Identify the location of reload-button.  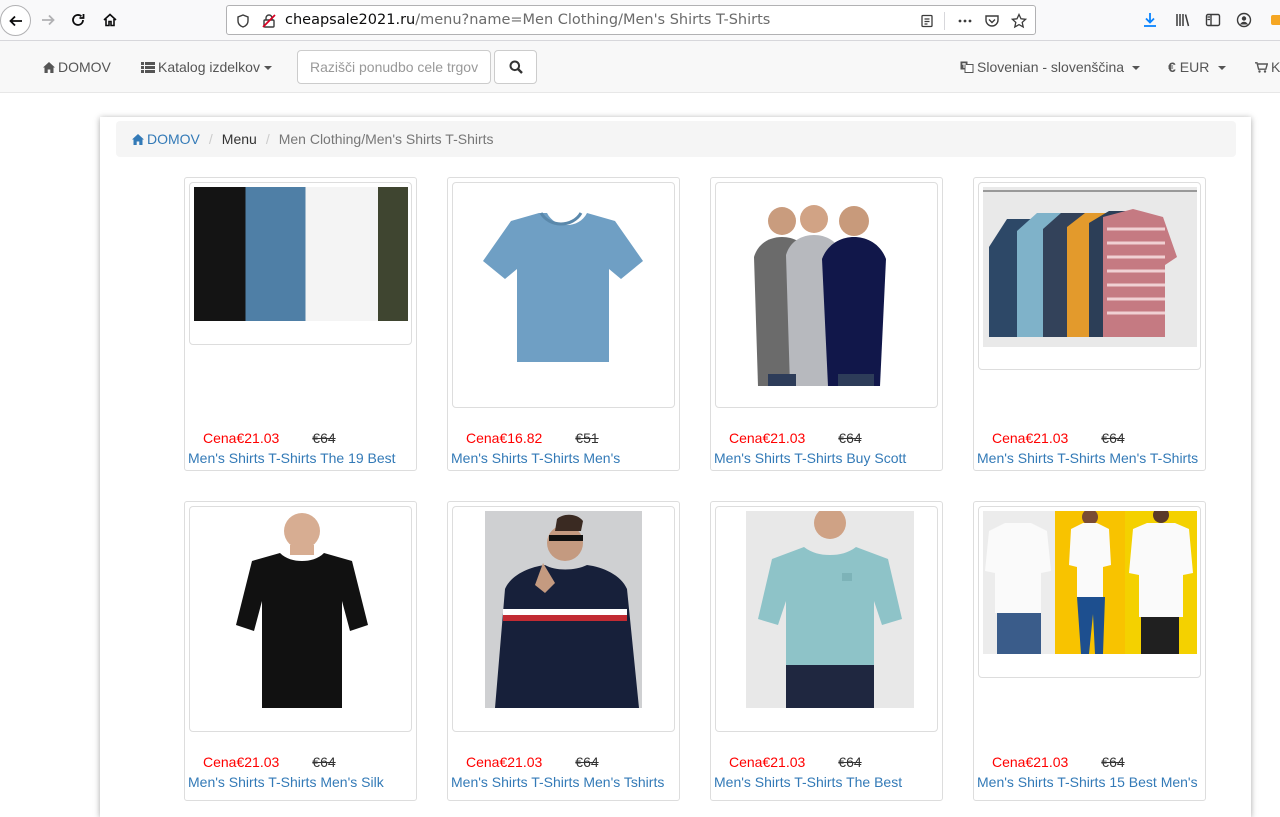
(78, 20).